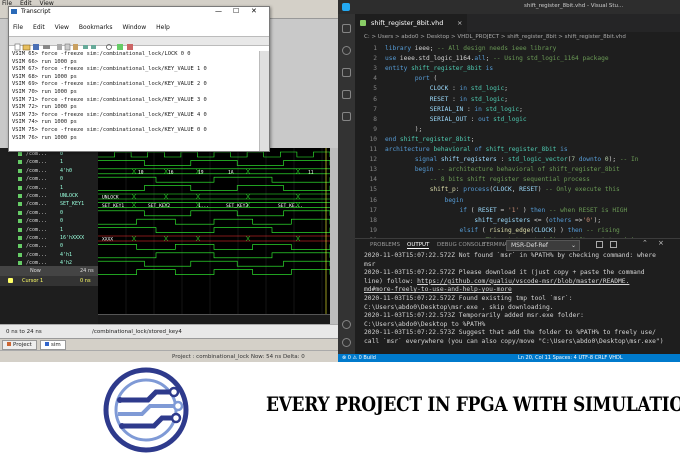 Image resolution: width=680 pixels, height=457 pixels. What do you see at coordinates (435, 139) in the screenshot?
I see `code-token: shift_register_8bit` at bounding box center [435, 139].